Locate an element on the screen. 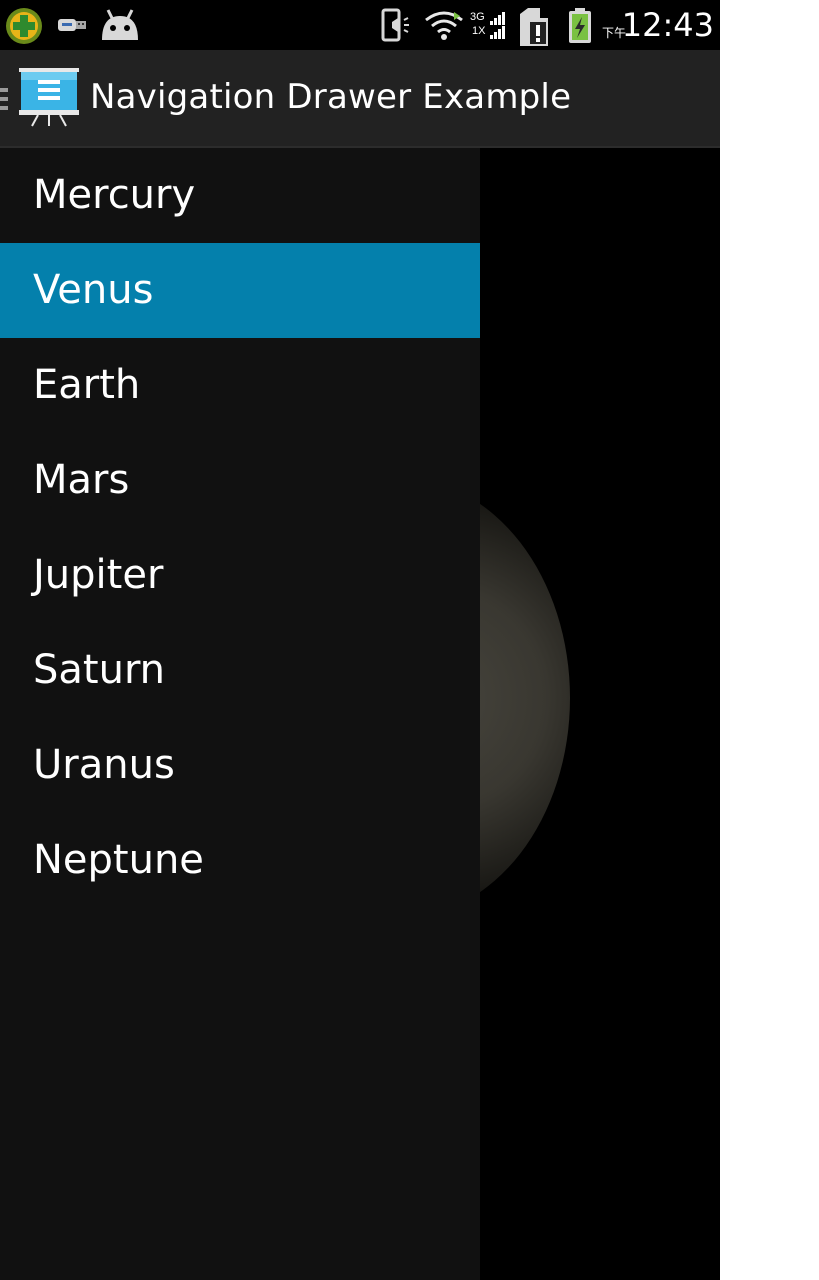  action-bar: Navigation Drawer Example is located at coordinates (360, 99).